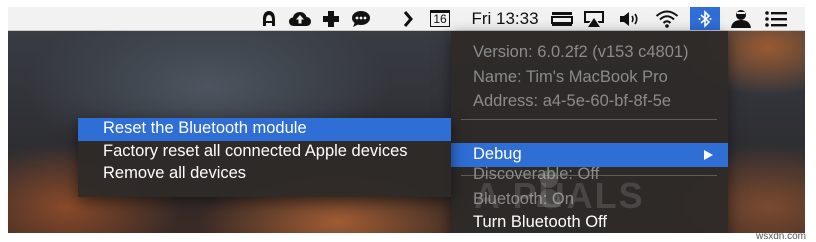 Image resolution: width=816 pixels, height=242 pixels. Describe the element at coordinates (630, 18) in the screenshot. I see `volume-icon` at that location.